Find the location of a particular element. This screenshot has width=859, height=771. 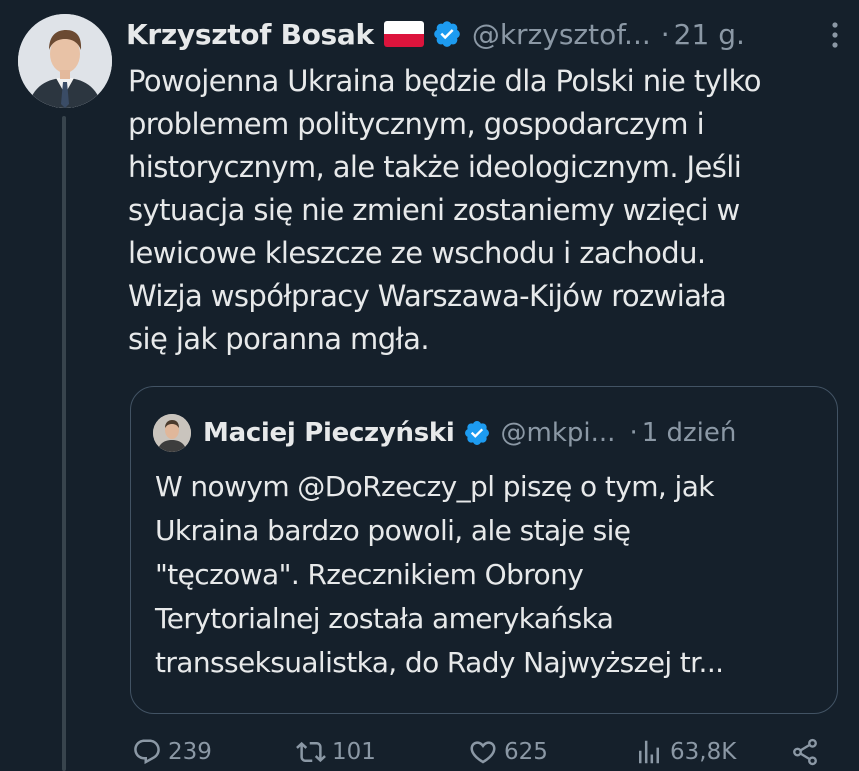

tweet-text-line: problemem politycznym, gospodarczym i is located at coordinates (416, 124).